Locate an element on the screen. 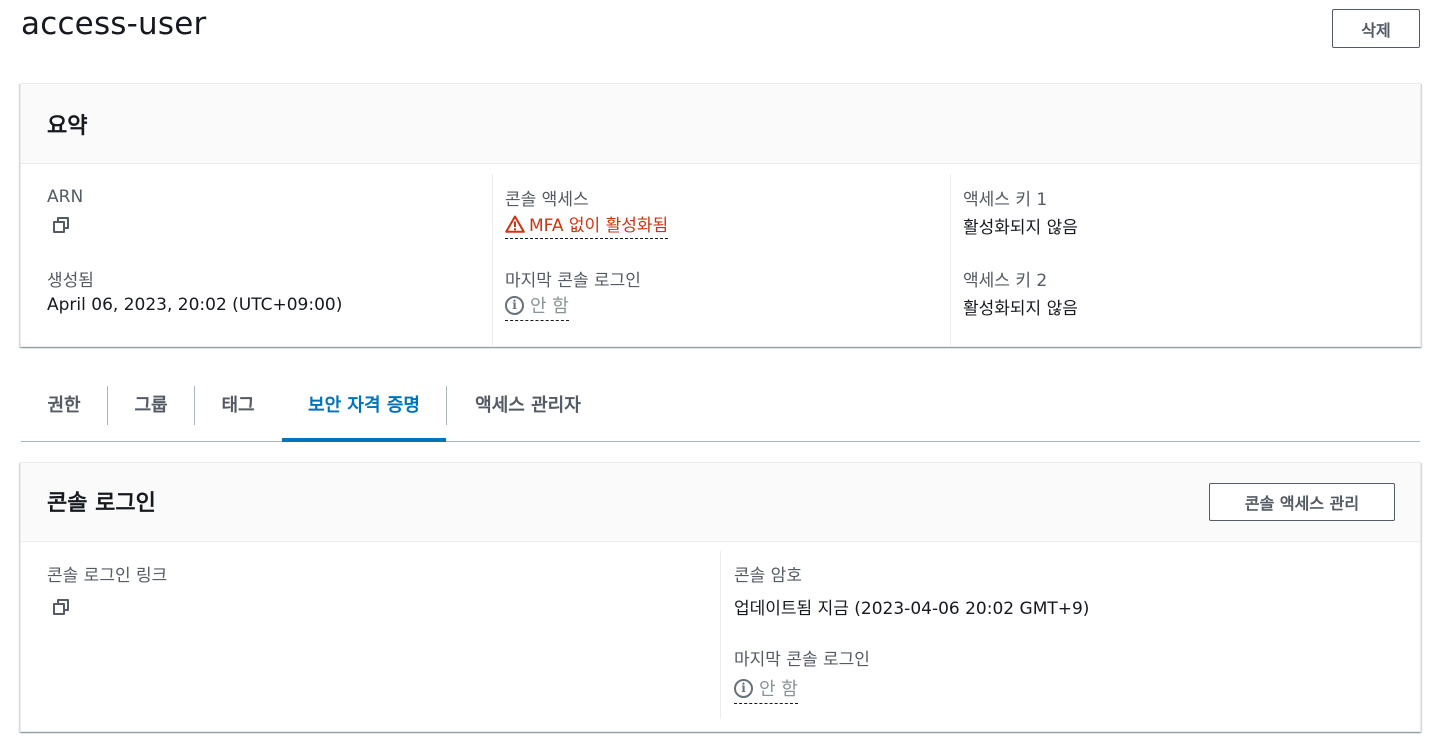  console-password-label: 콘솔 암호 is located at coordinates (768, 576).